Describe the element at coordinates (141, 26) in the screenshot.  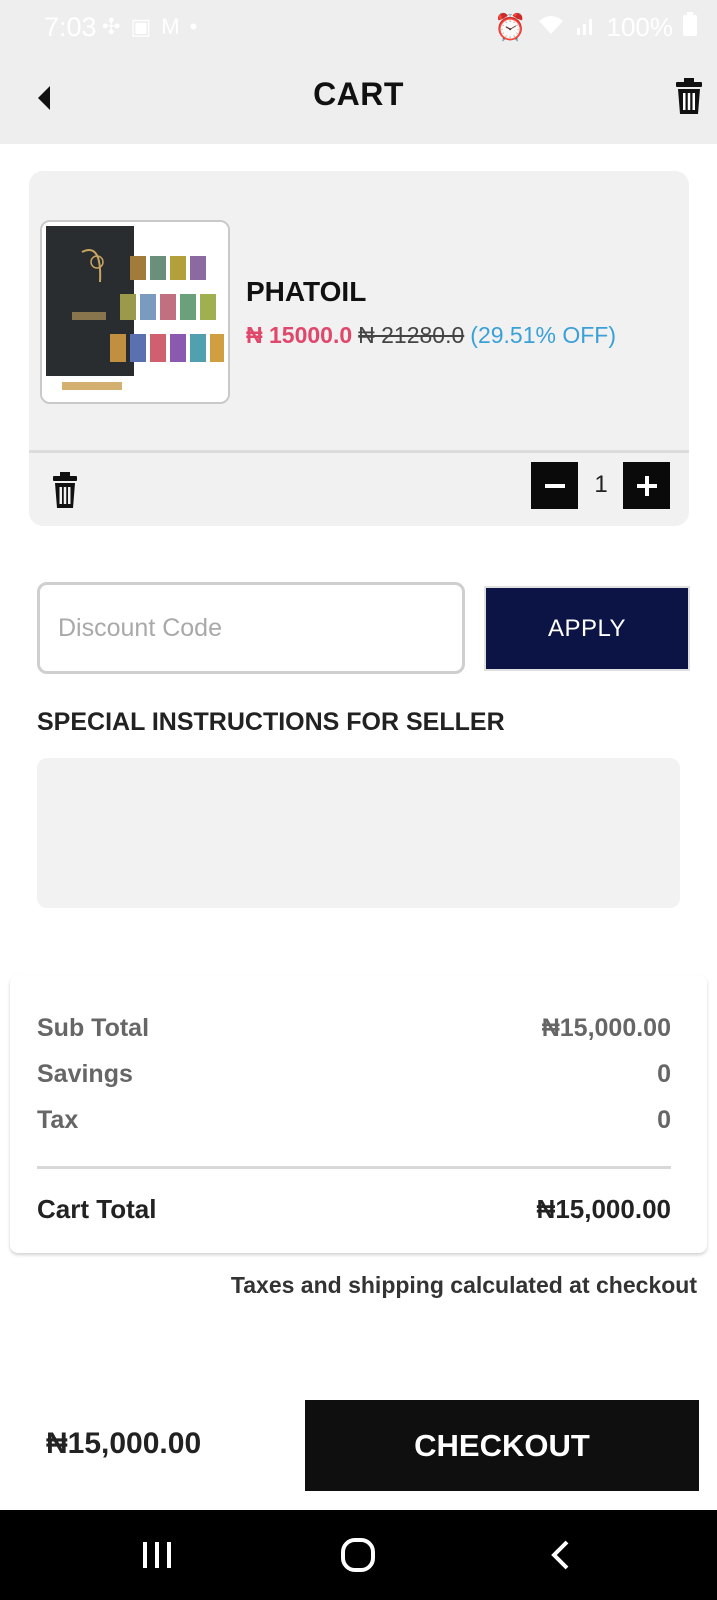
I see `image-icon: ▣` at that location.